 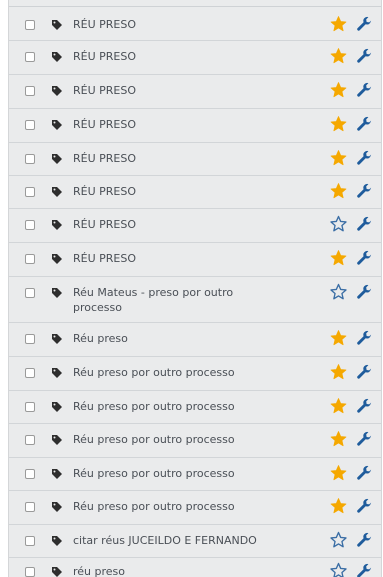 What do you see at coordinates (153, 300) in the screenshot?
I see `row-label: Réu Mateus - preso por outro processo` at bounding box center [153, 300].